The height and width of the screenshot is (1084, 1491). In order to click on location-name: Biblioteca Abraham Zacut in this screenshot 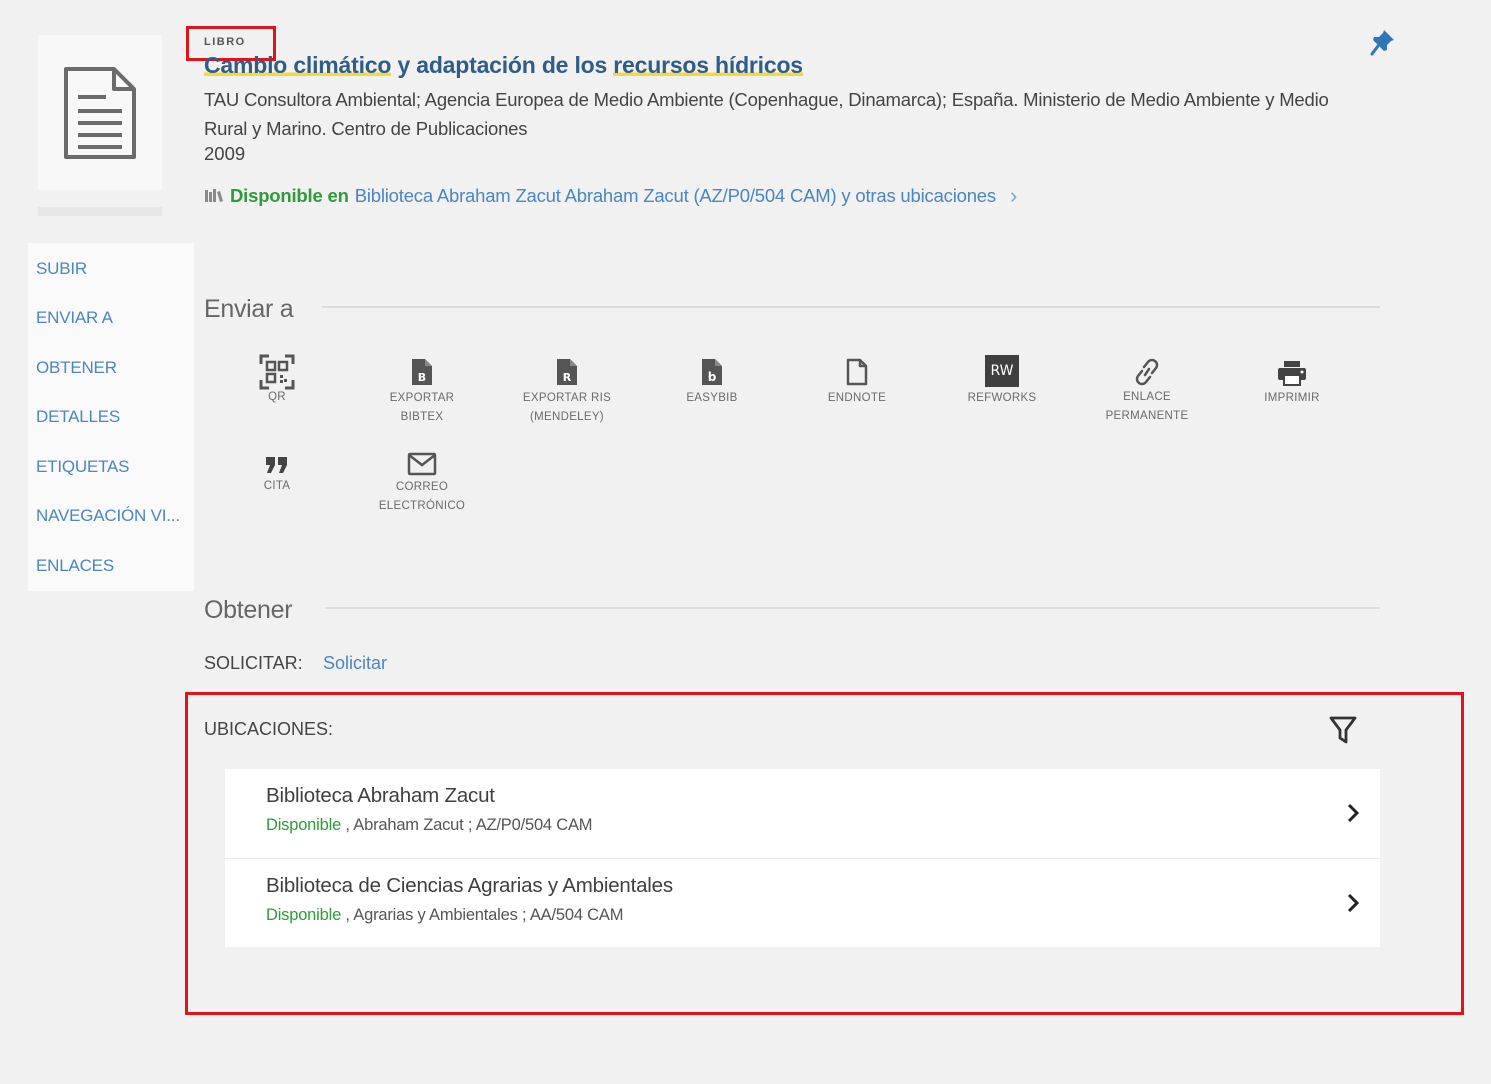, I will do `click(380, 795)`.